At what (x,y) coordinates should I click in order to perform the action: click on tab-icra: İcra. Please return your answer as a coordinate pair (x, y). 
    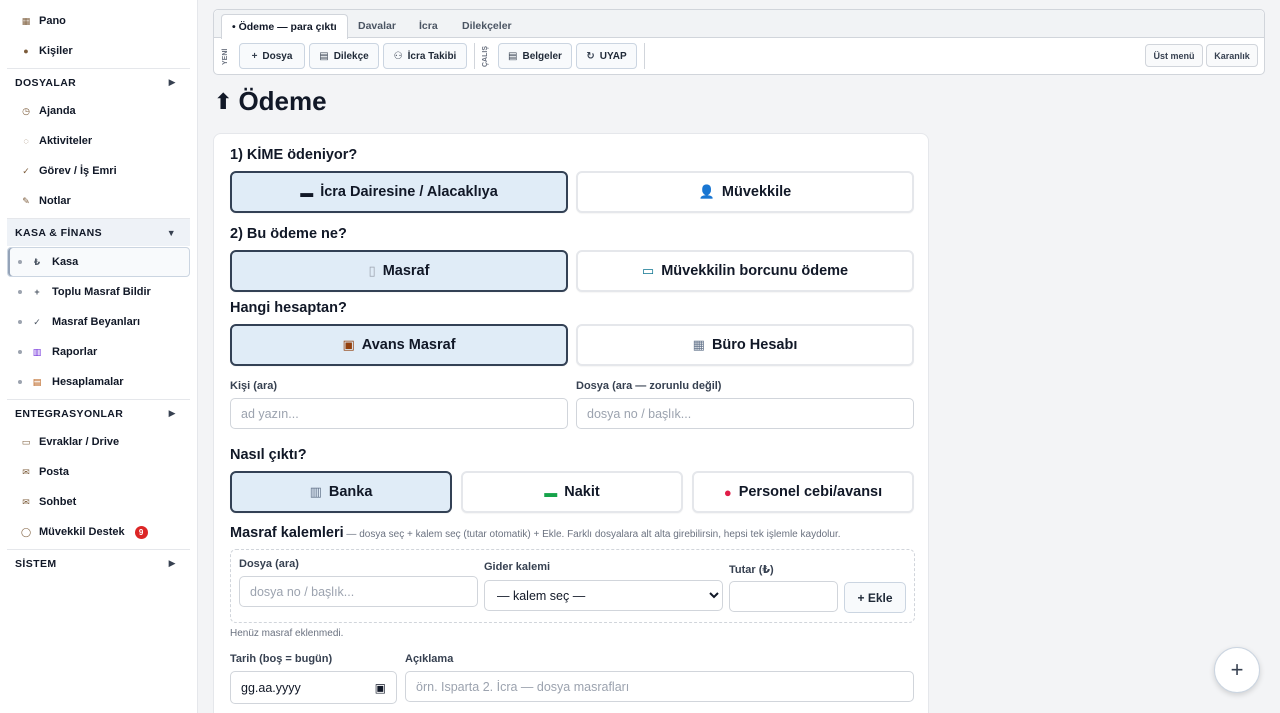
    Looking at the image, I should click on (428, 26).